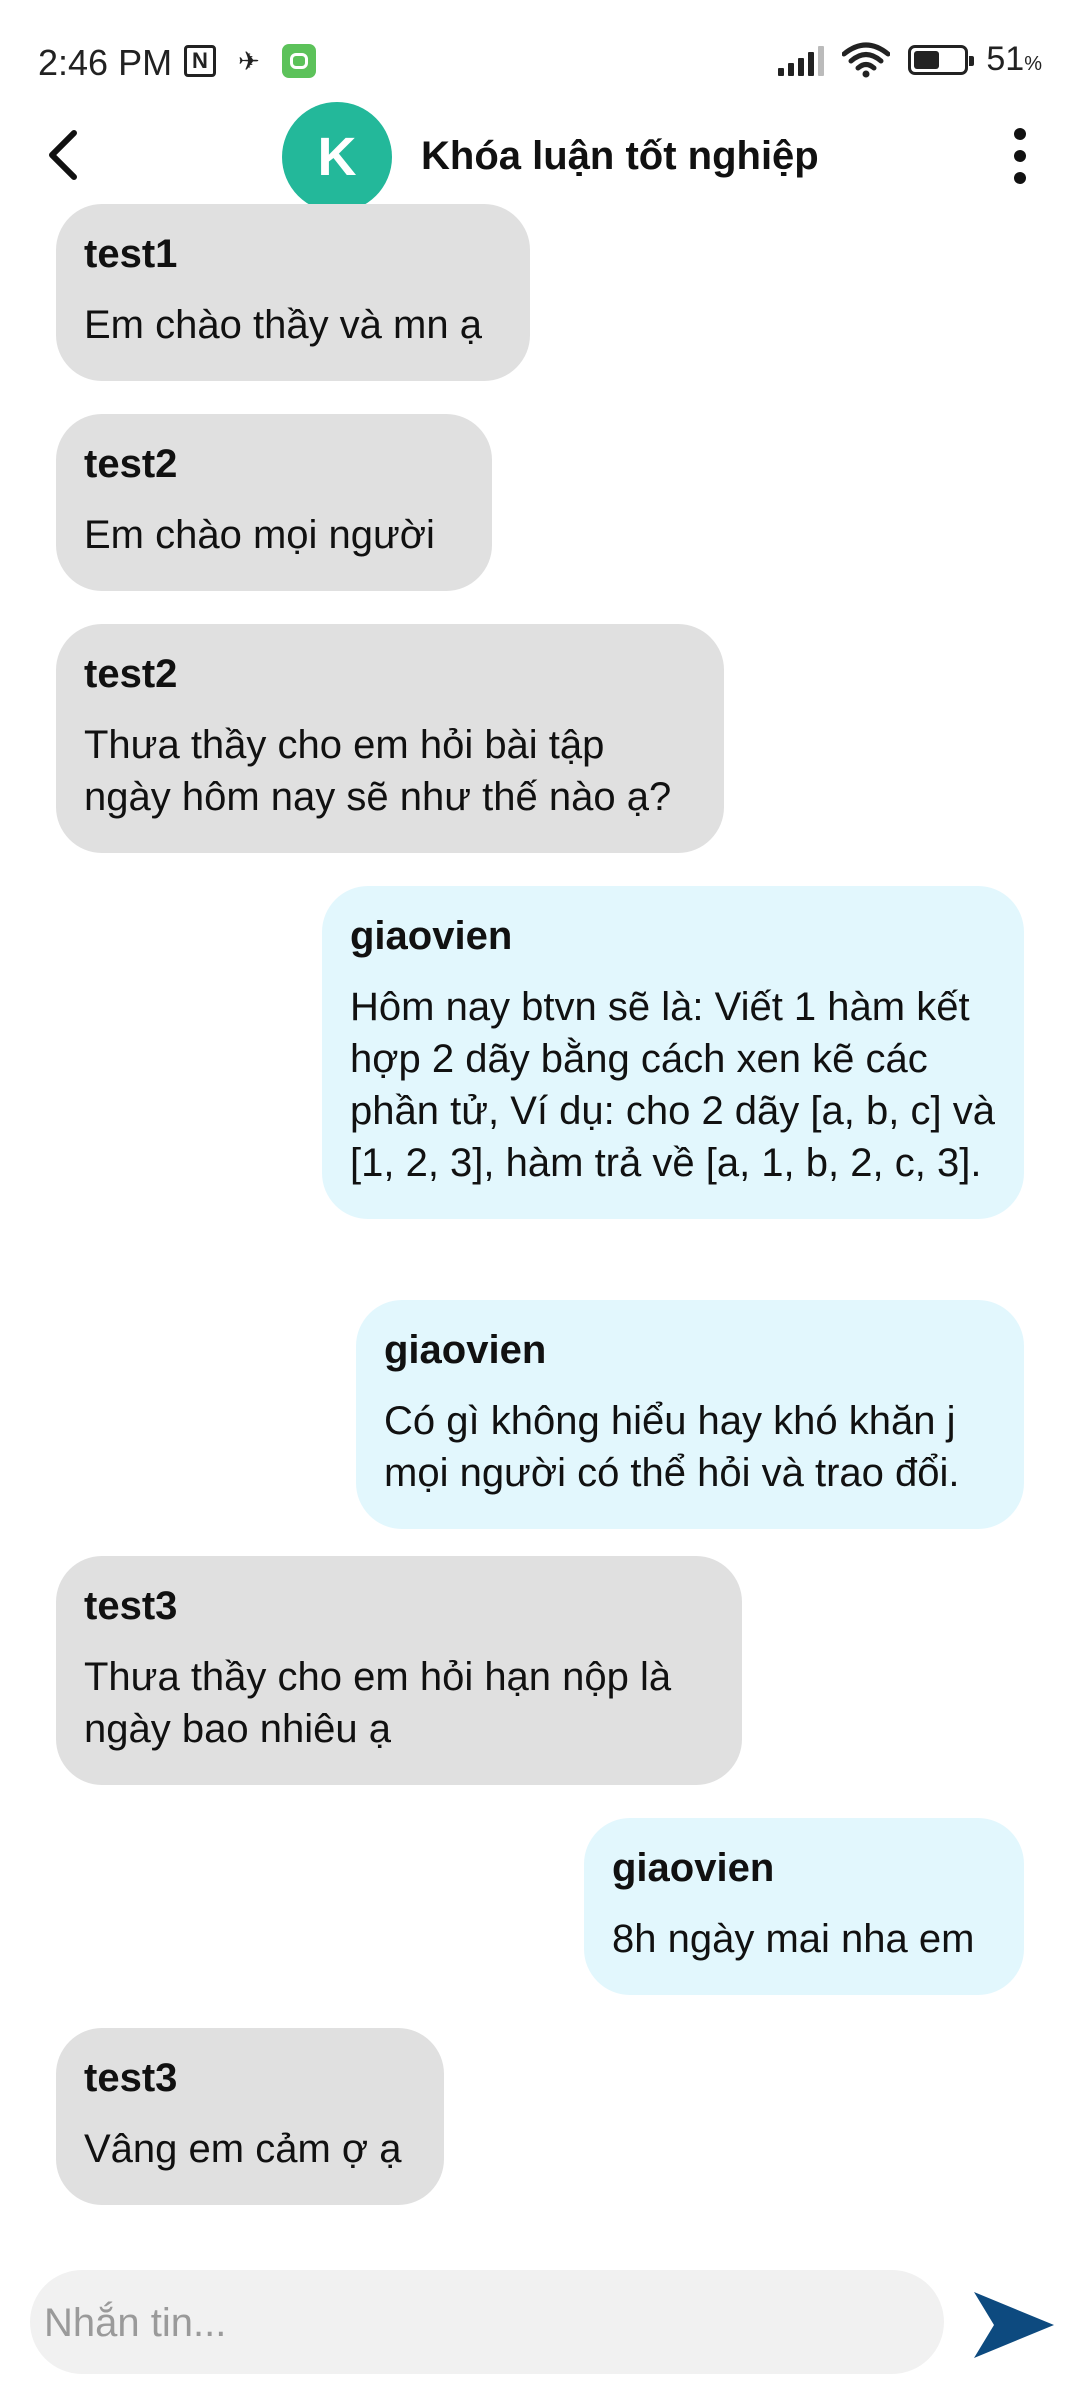  Describe the element at coordinates (131, 254) in the screenshot. I see `message-sender: test1` at that location.